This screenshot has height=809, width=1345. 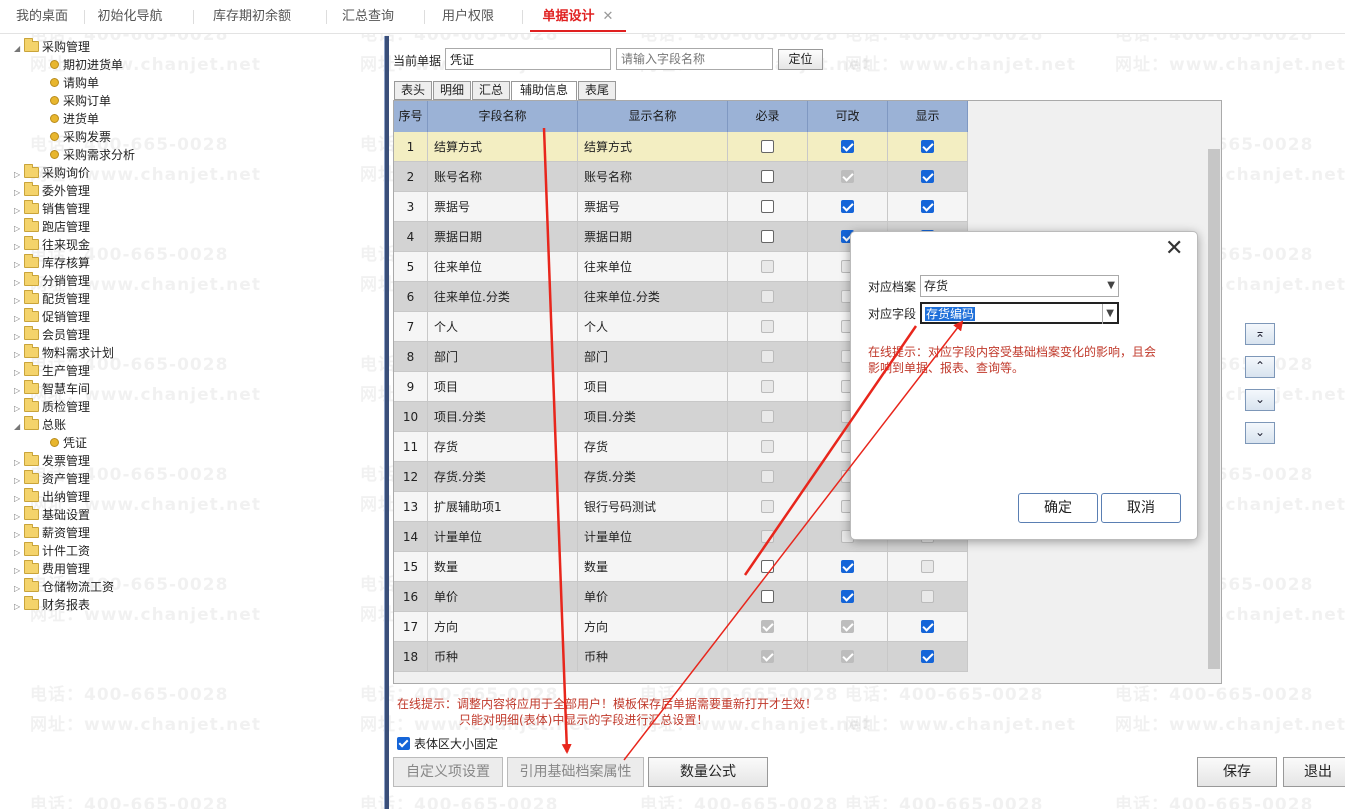 I want to click on table-row: 17 方向 方向, so click(x=681, y=627).